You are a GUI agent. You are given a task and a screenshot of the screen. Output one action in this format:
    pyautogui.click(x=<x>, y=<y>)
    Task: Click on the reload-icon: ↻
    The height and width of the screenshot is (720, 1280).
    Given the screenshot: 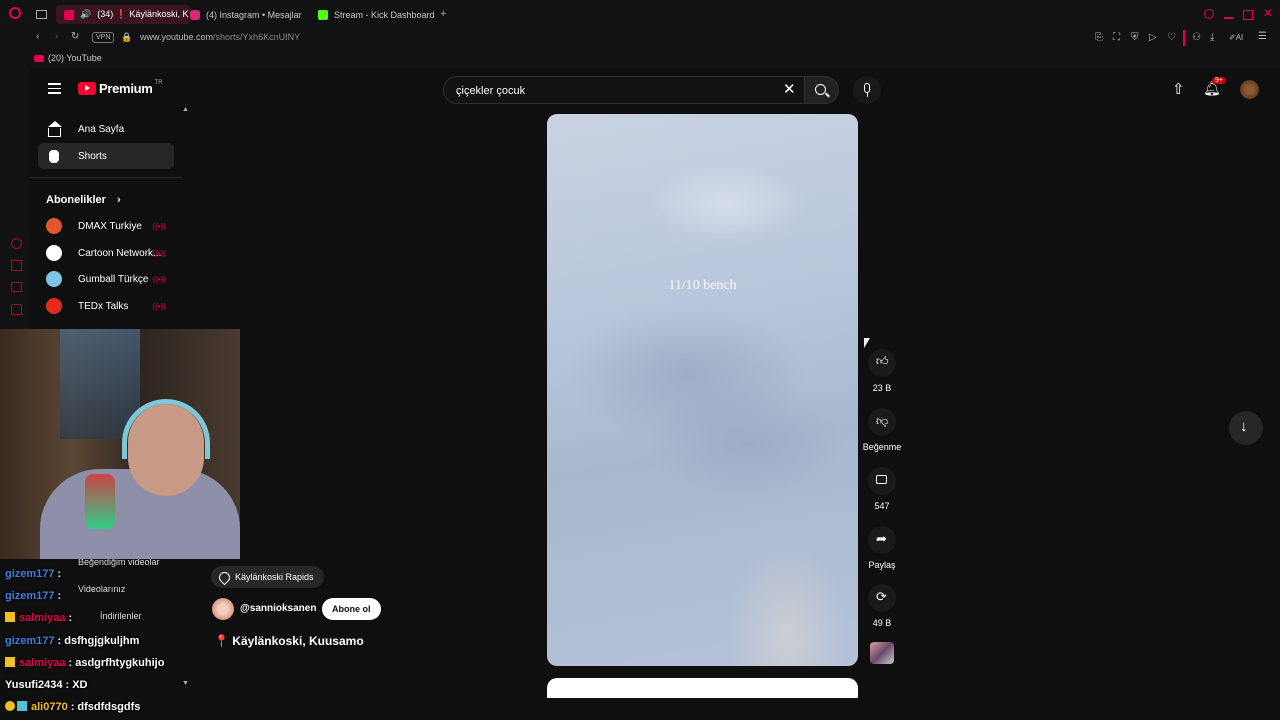 What is the action you would take?
    pyautogui.click(x=75, y=36)
    